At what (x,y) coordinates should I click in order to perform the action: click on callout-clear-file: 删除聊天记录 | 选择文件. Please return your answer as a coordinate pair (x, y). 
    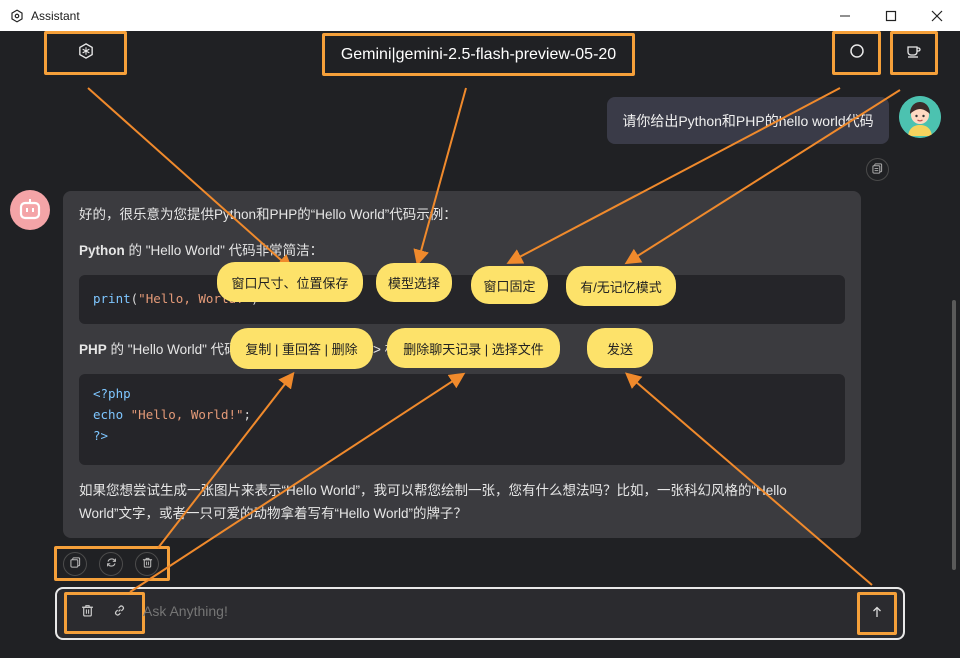
    Looking at the image, I should click on (473, 348).